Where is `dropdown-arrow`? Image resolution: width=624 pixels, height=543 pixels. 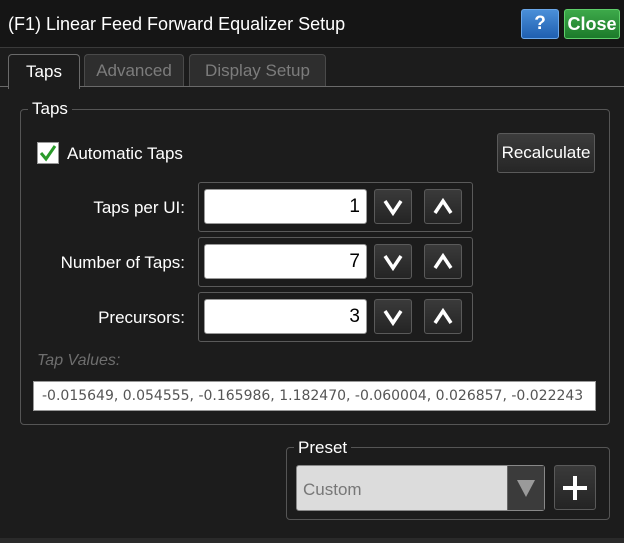
dropdown-arrow is located at coordinates (525, 488).